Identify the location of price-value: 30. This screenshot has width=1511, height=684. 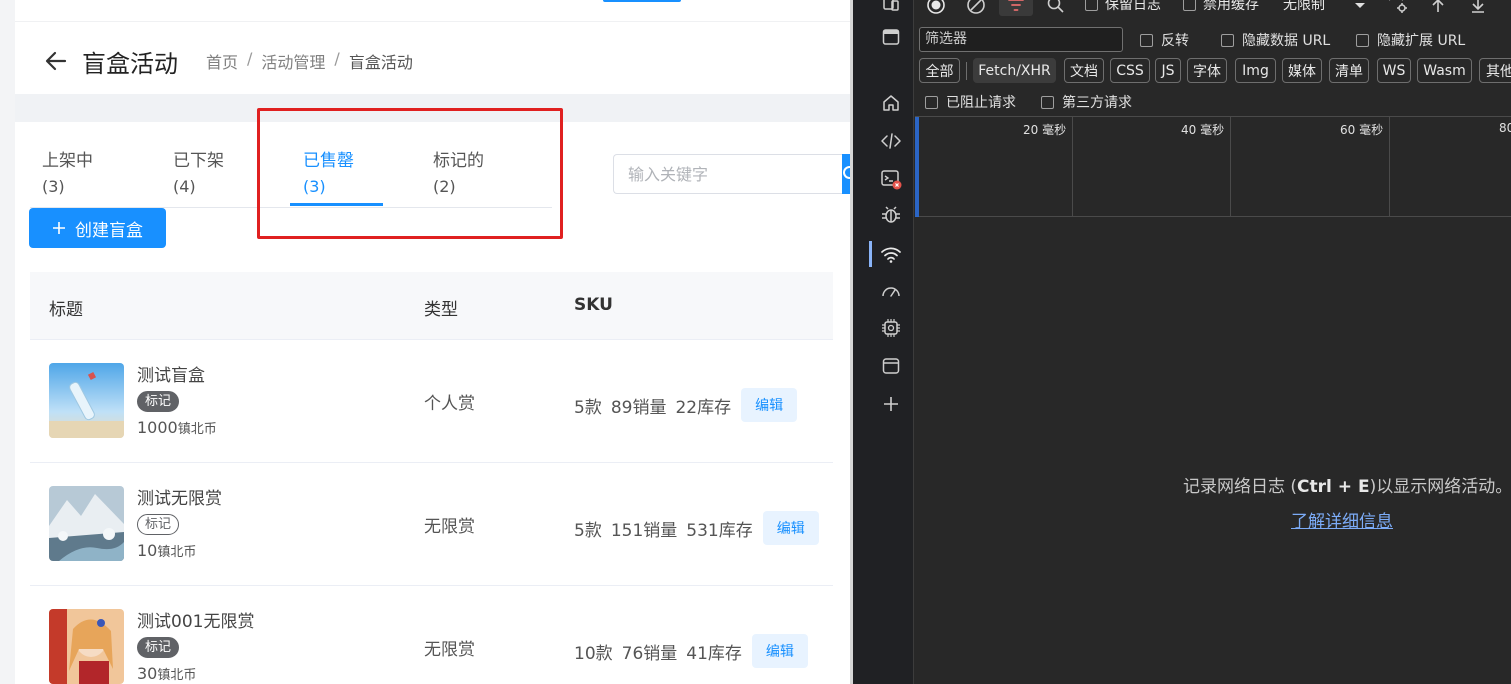
(147, 673).